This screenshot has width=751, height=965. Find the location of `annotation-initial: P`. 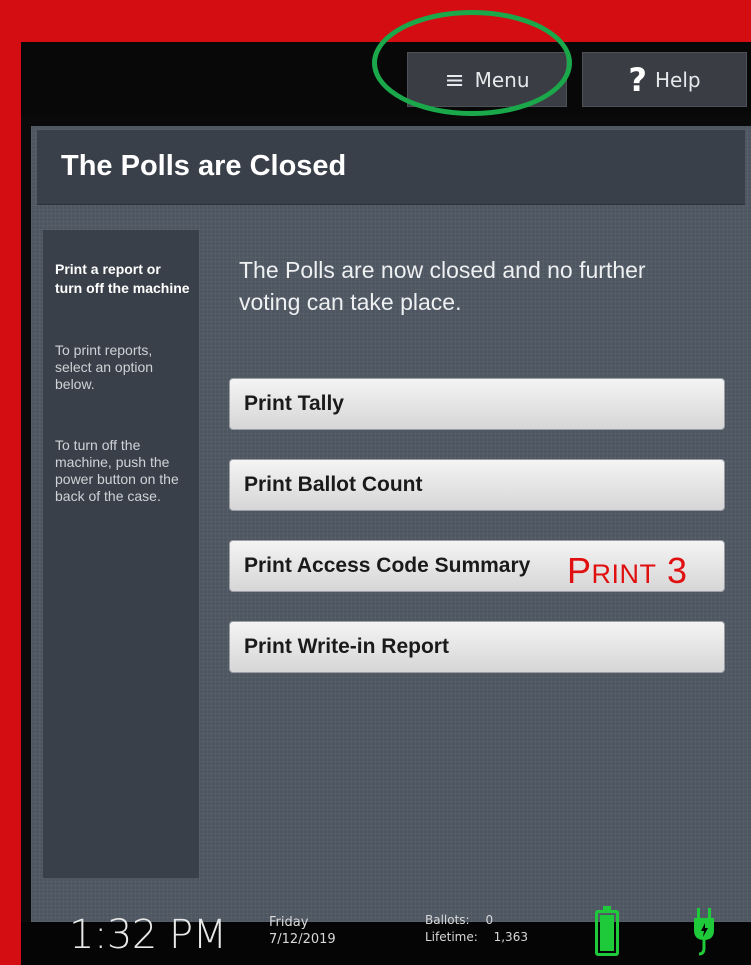

annotation-initial: P is located at coordinates (579, 570).